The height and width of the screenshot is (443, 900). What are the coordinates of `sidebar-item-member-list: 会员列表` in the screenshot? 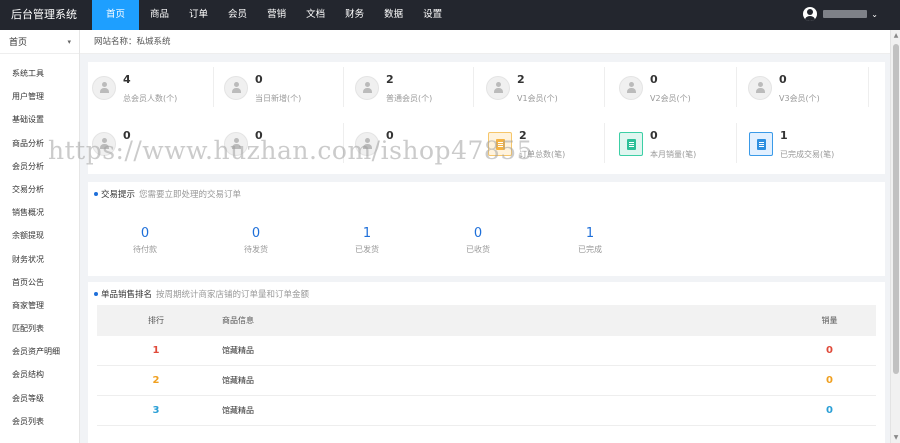 It's located at (39, 421).